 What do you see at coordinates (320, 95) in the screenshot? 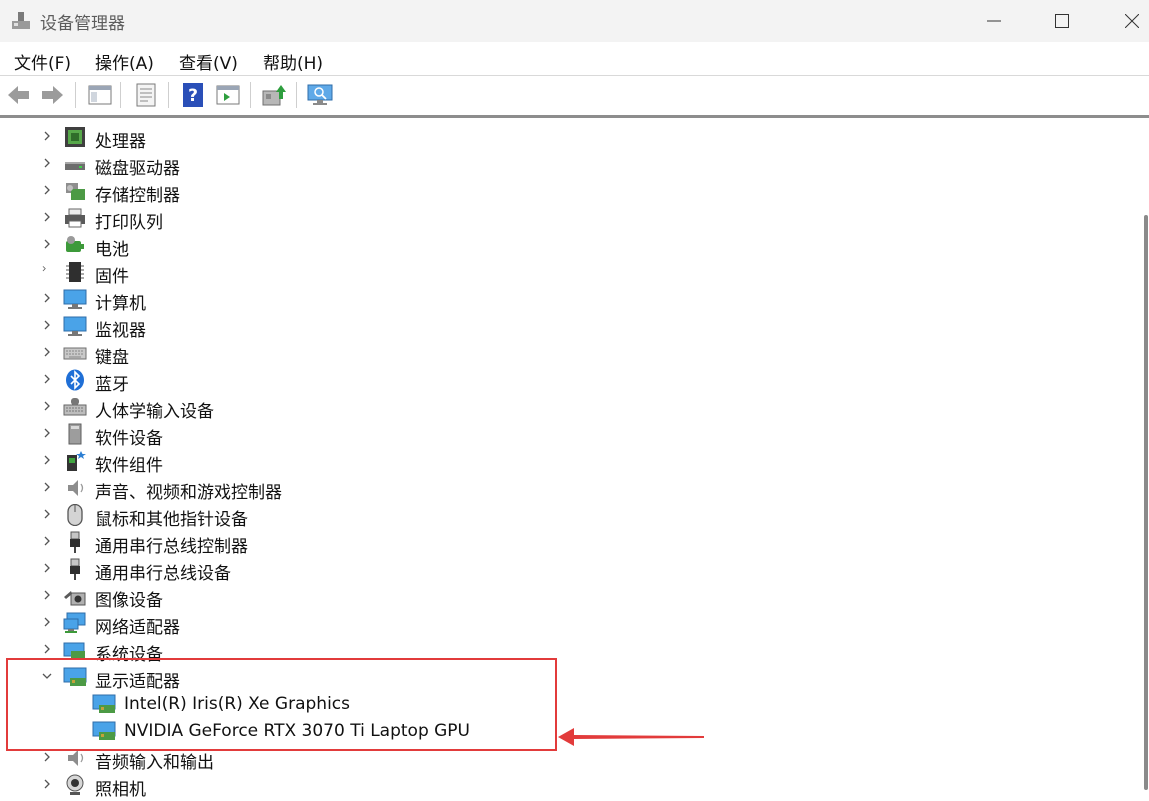
I see `scan-hardware-changes-icon` at bounding box center [320, 95].